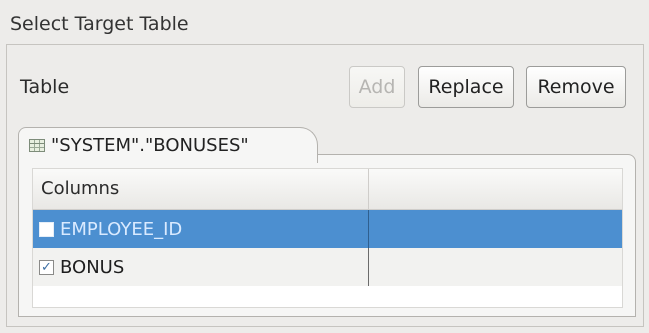 Image resolution: width=649 pixels, height=333 pixels. I want to click on column-name: EMPLOYEE_ID, so click(121, 229).